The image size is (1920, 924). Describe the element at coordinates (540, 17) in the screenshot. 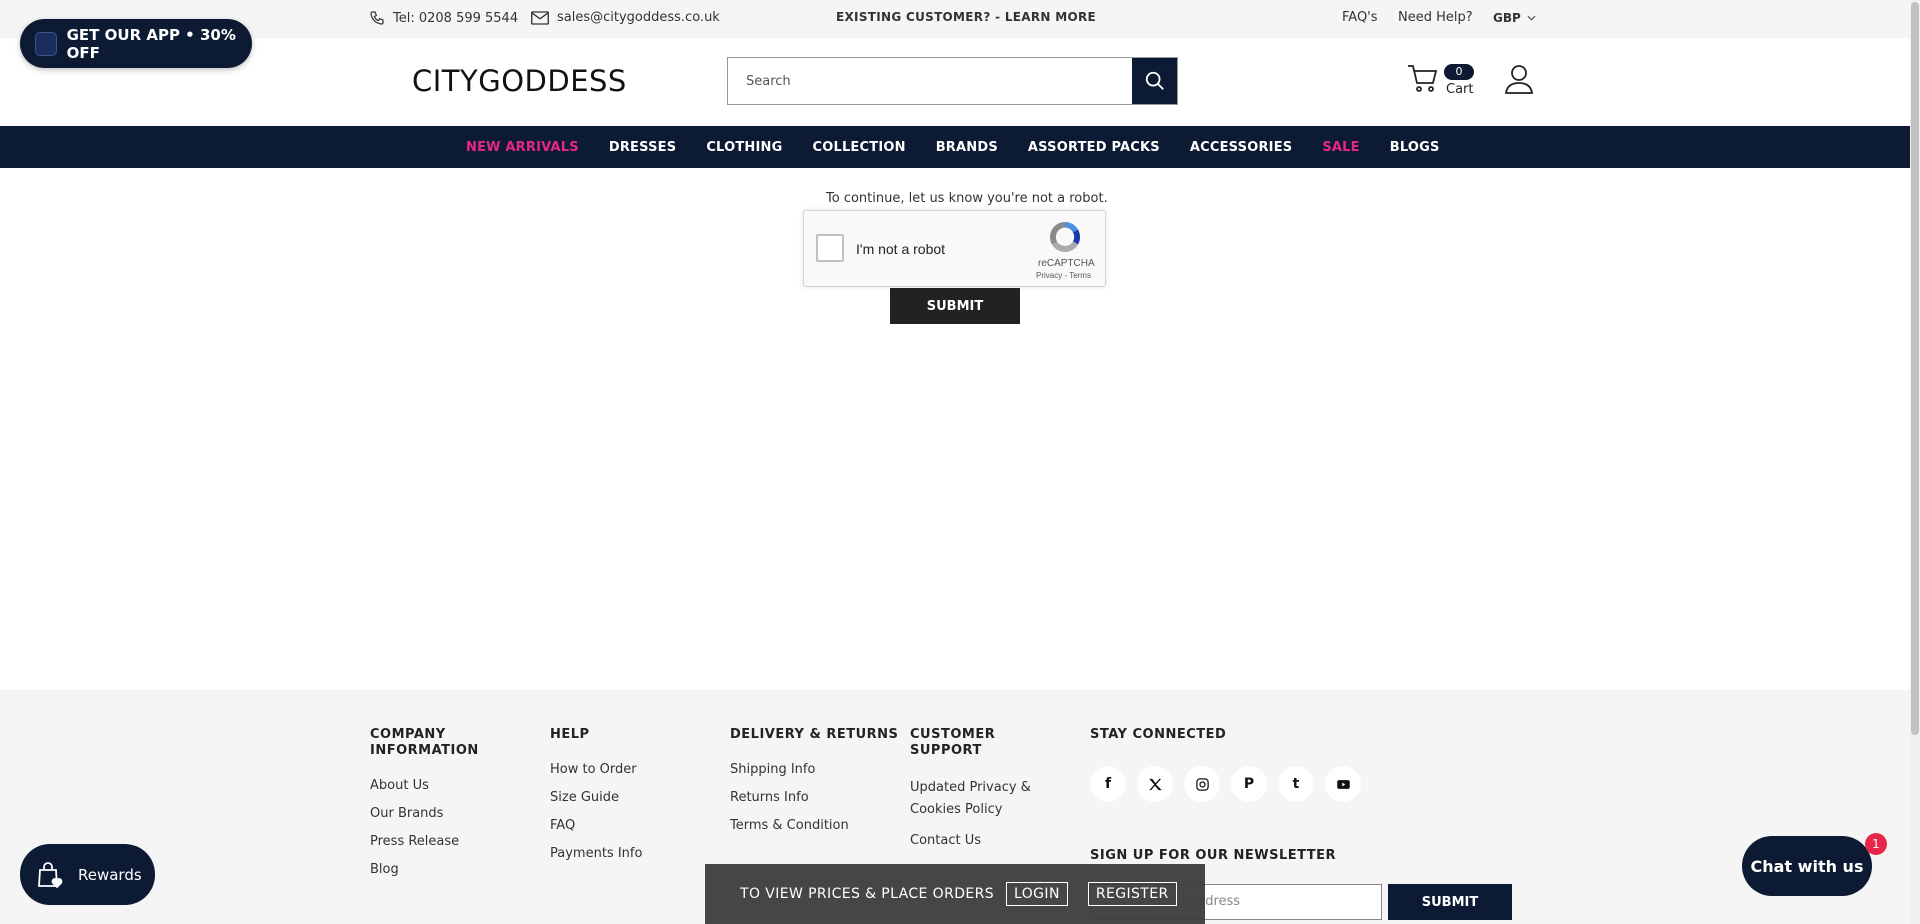

I see `mail-icon` at that location.